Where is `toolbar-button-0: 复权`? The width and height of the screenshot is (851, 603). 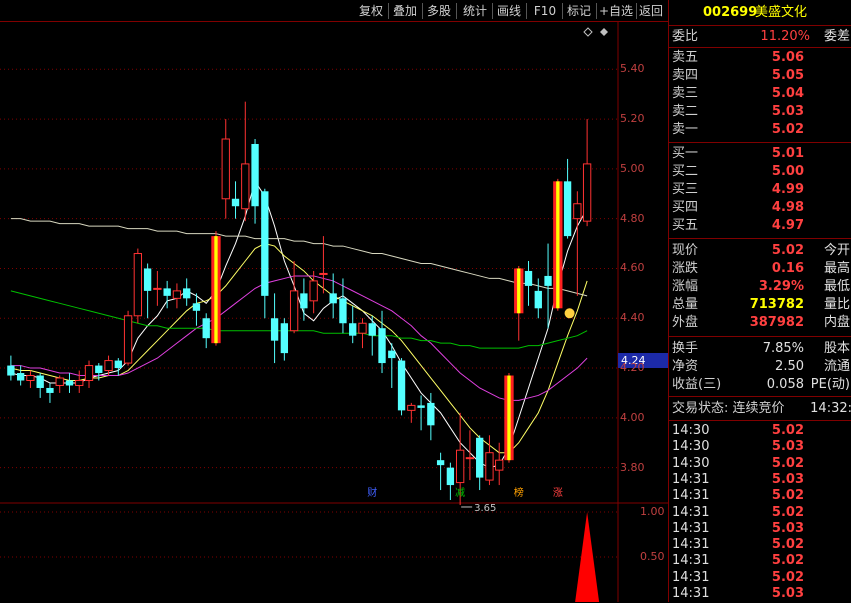
toolbar-button-0: 复权 is located at coordinates (371, 11).